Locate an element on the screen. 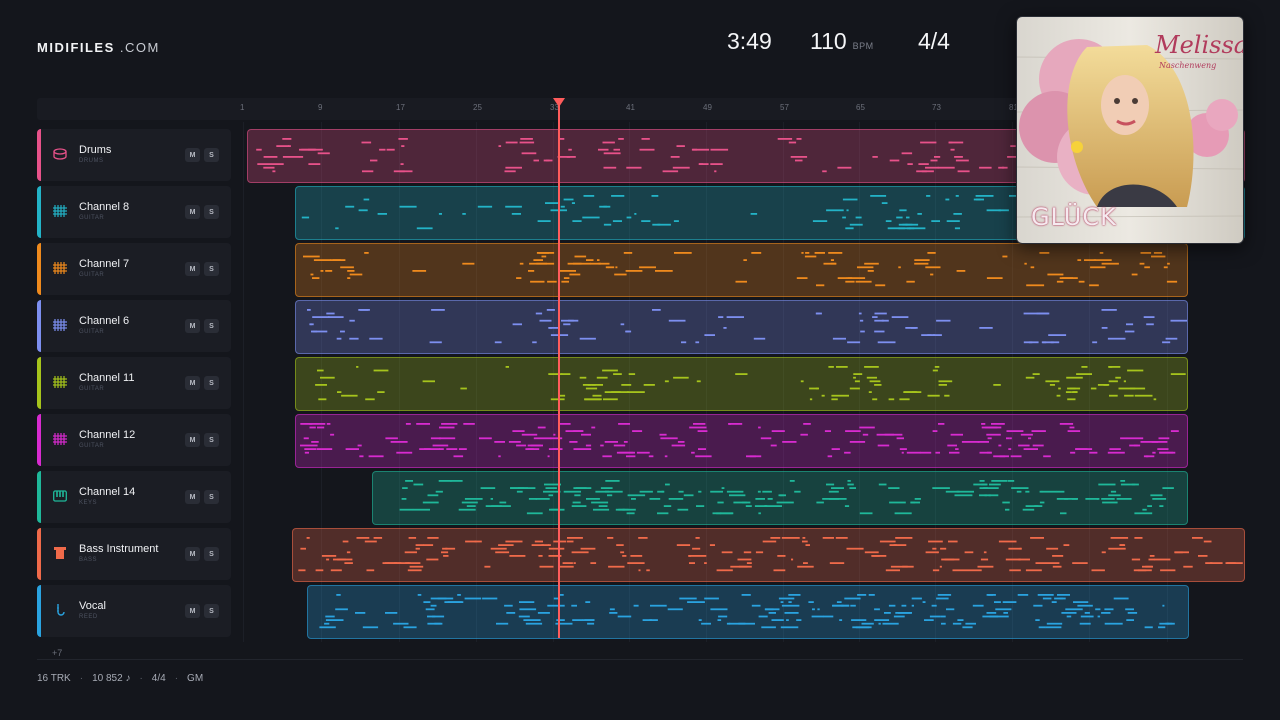 Image resolution: width=1280 pixels, height=720 pixels. track-instrument: BASS is located at coordinates (88, 560).